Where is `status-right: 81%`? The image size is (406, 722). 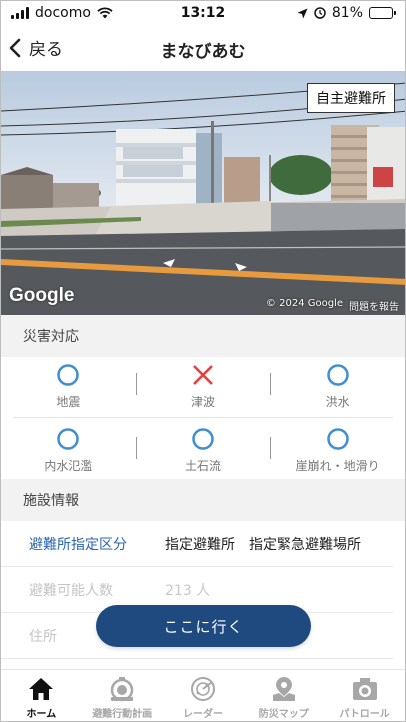 status-right: 81% is located at coordinates (346, 13).